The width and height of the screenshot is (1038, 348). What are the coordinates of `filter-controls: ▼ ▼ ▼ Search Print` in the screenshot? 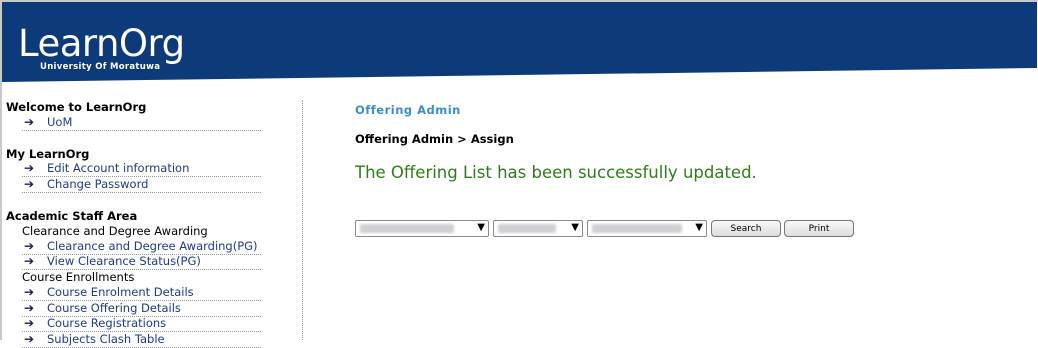 It's located at (606, 228).